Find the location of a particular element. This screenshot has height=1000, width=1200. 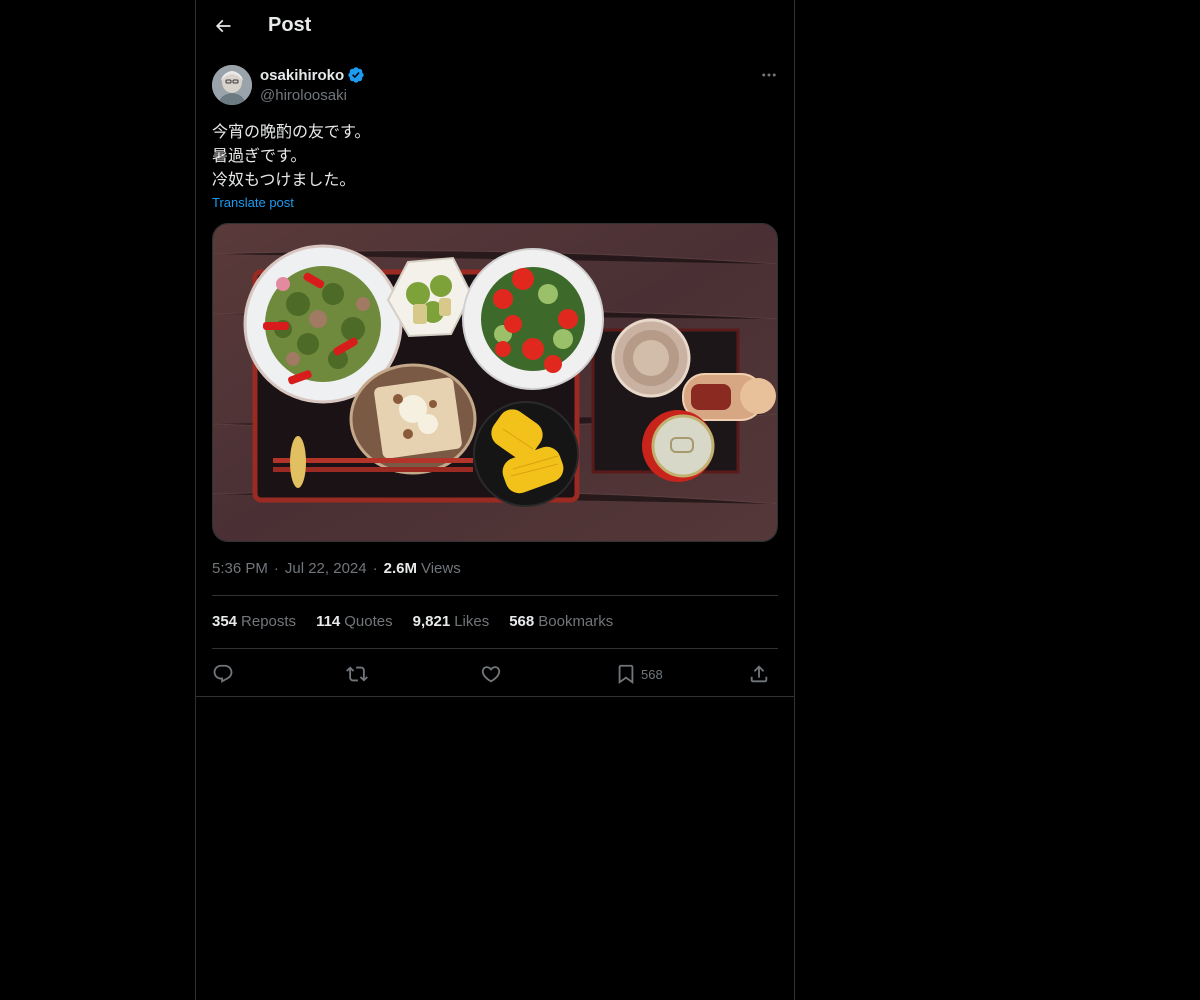

post-meta: 5:36 PM · Jul 22, 2024 · 2.6M Views is located at coordinates (336, 568).